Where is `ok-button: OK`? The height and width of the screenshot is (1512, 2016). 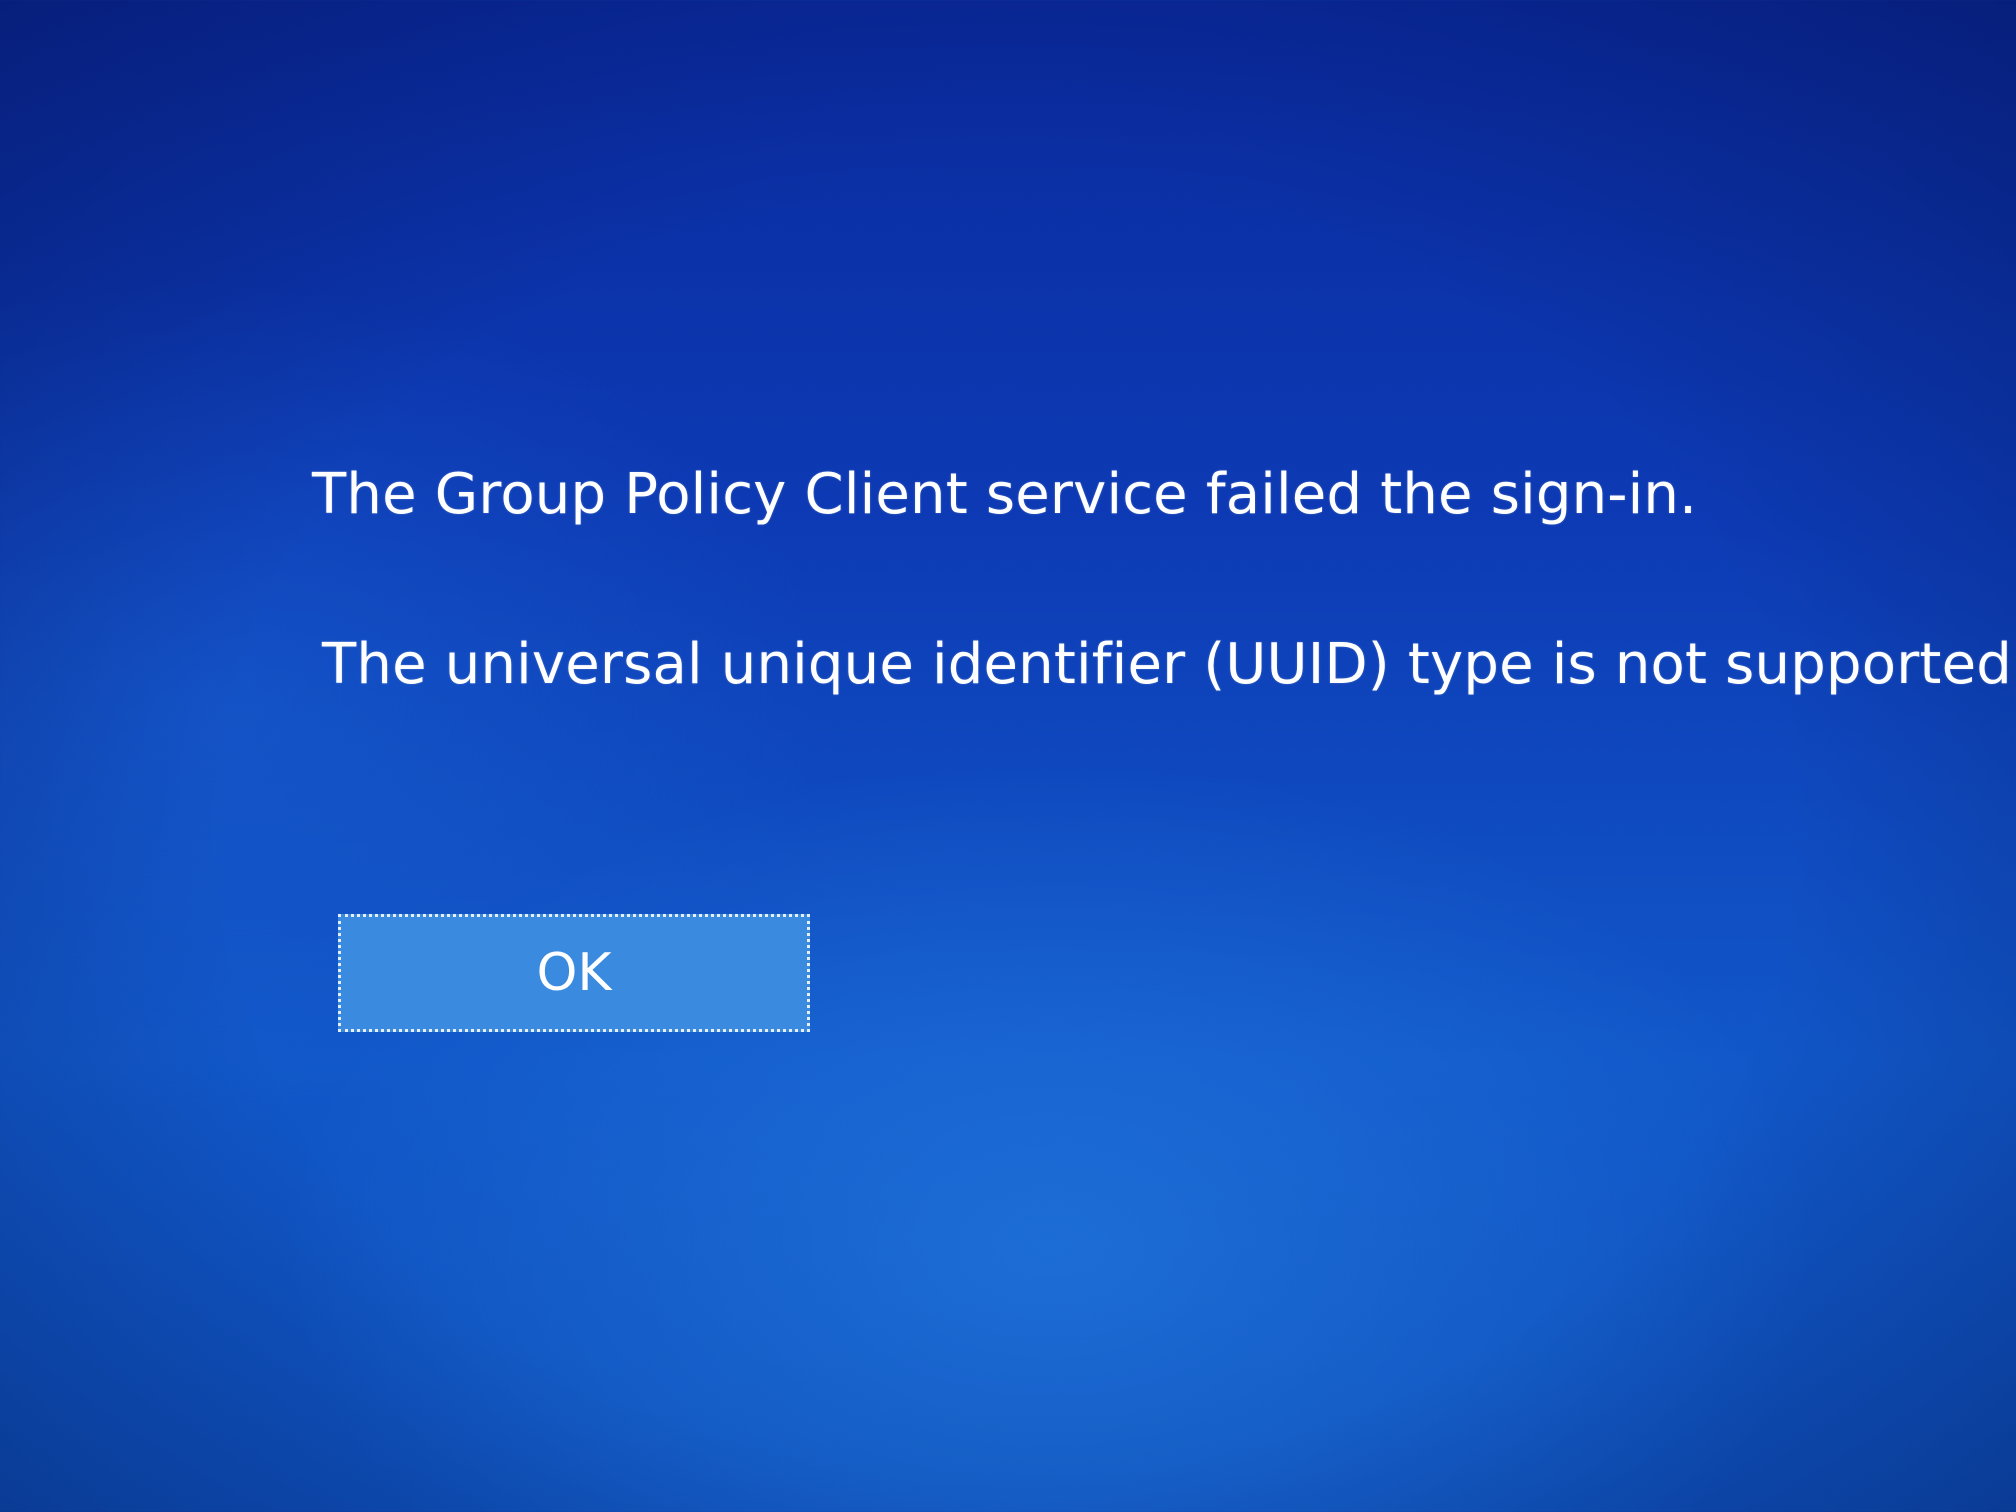 ok-button: OK is located at coordinates (574, 973).